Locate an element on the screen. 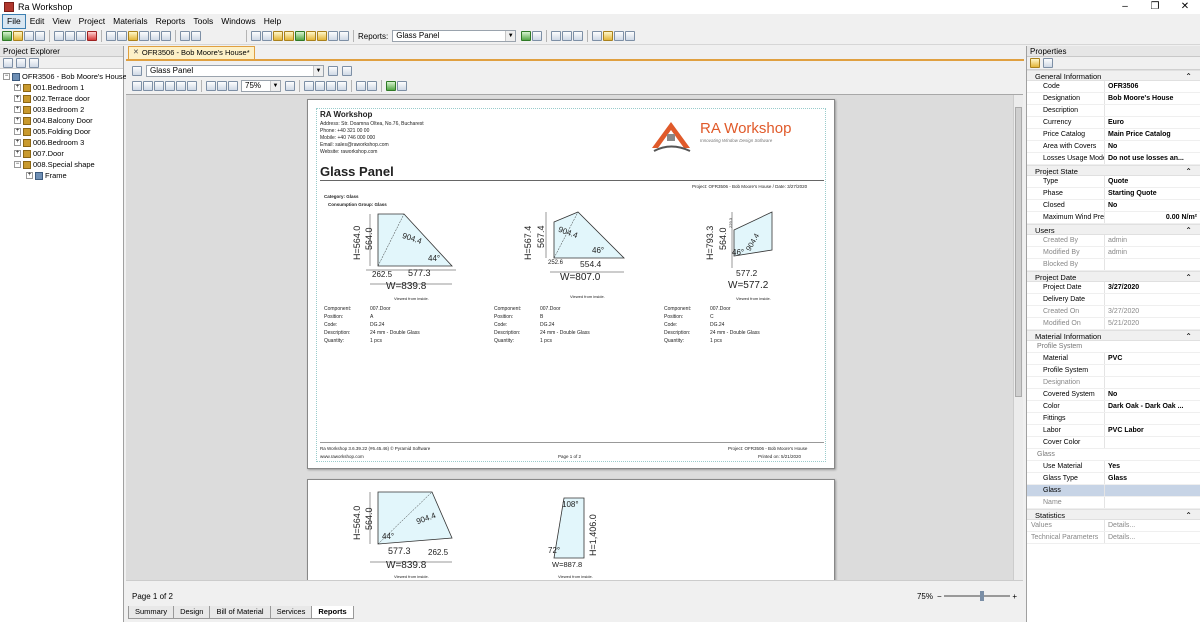 Image resolution: width=1200 pixels, height=622 pixels. property-value: Bob Moore's House is located at coordinates (1152, 98).